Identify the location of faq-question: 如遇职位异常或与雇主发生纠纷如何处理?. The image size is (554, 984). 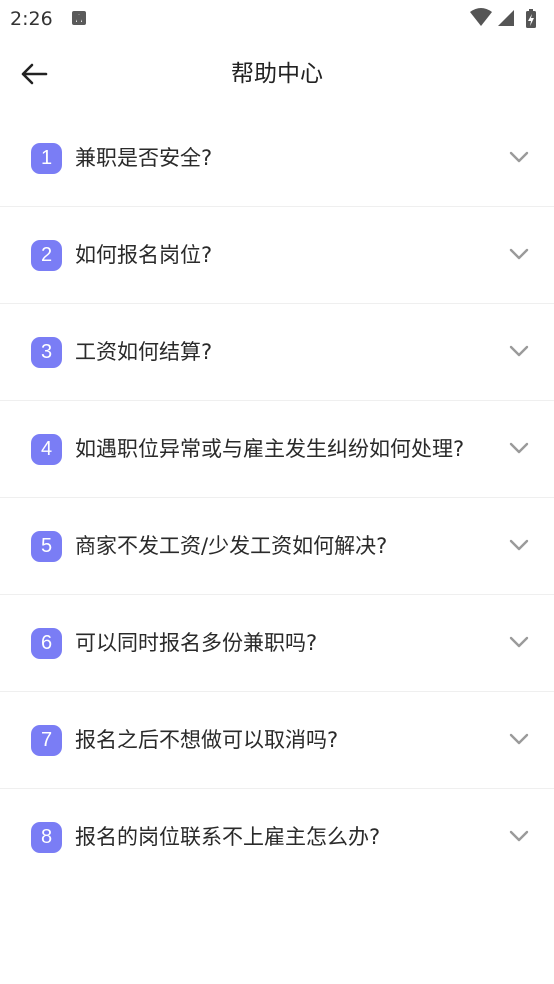
(270, 449).